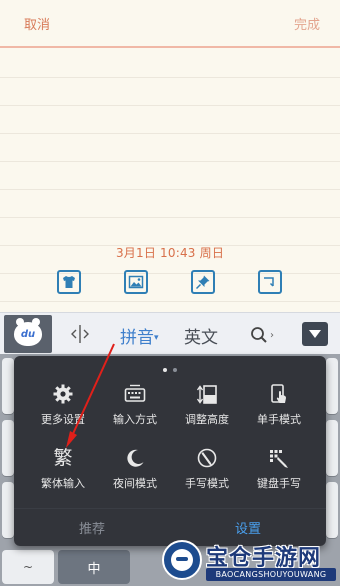  I want to click on traditional-input-label: 繁体输入, so click(63, 483).